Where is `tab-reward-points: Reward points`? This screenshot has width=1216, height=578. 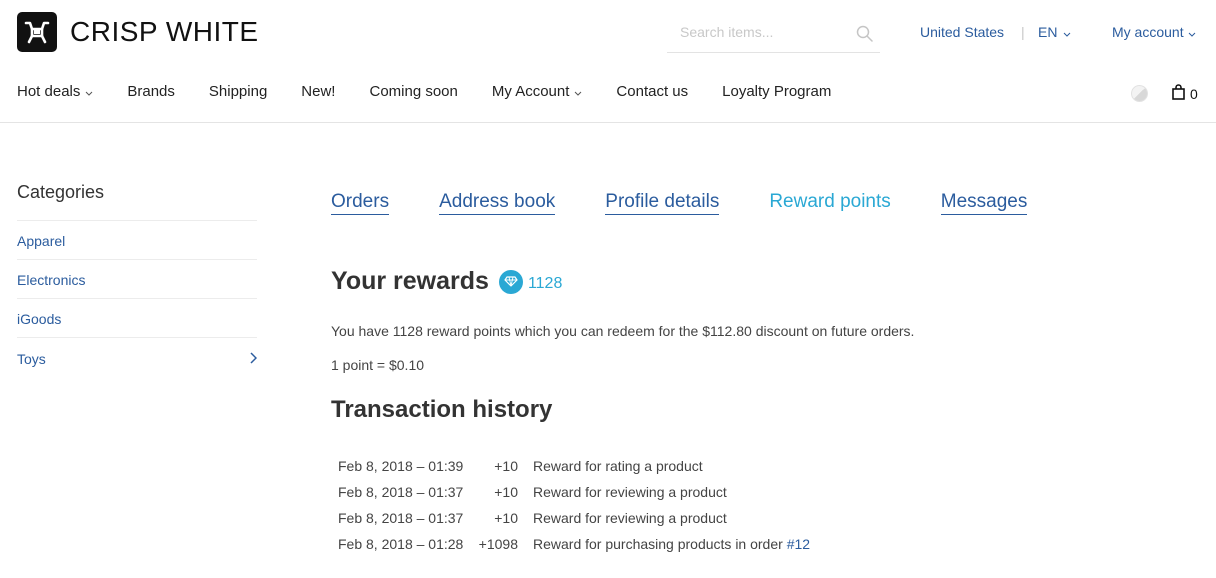 tab-reward-points: Reward points is located at coordinates (829, 203).